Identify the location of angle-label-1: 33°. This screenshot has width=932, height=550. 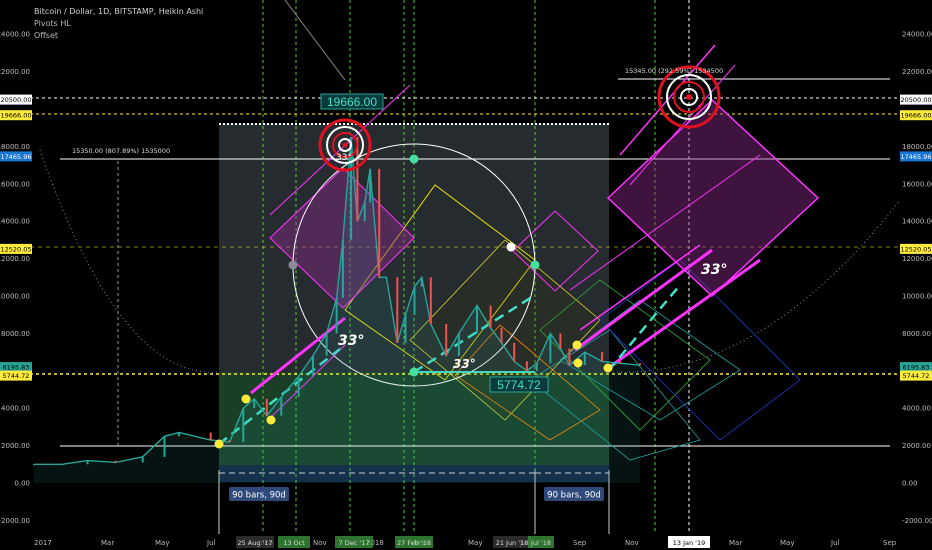
(351, 341).